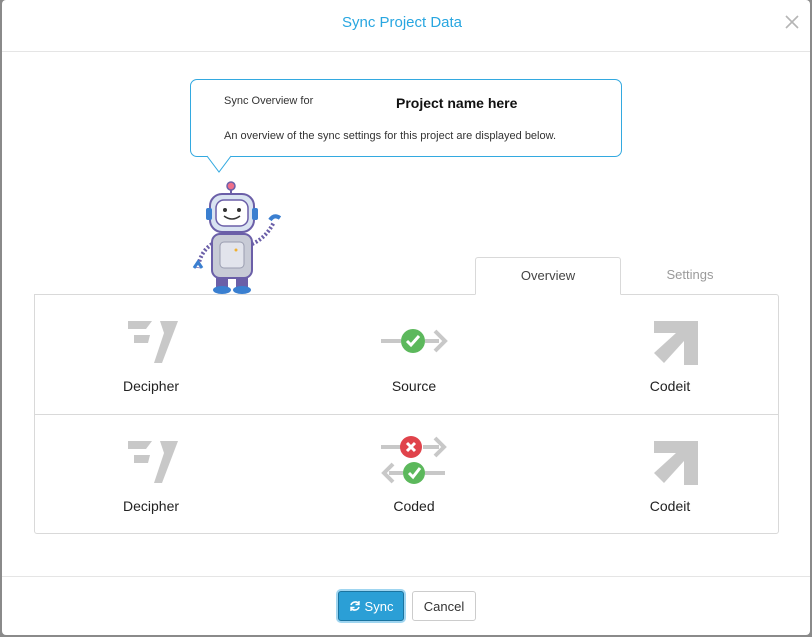  I want to click on sync-button: Sync, so click(371, 606).